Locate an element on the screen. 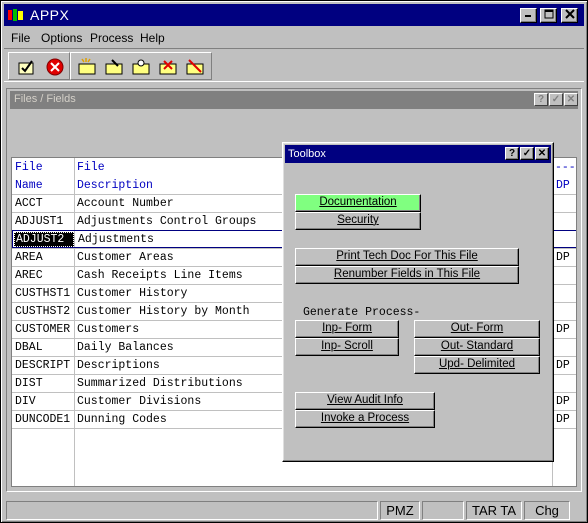 Image resolution: width=588 pixels, height=523 pixels. sub-close-button: ✕ is located at coordinates (571, 99).